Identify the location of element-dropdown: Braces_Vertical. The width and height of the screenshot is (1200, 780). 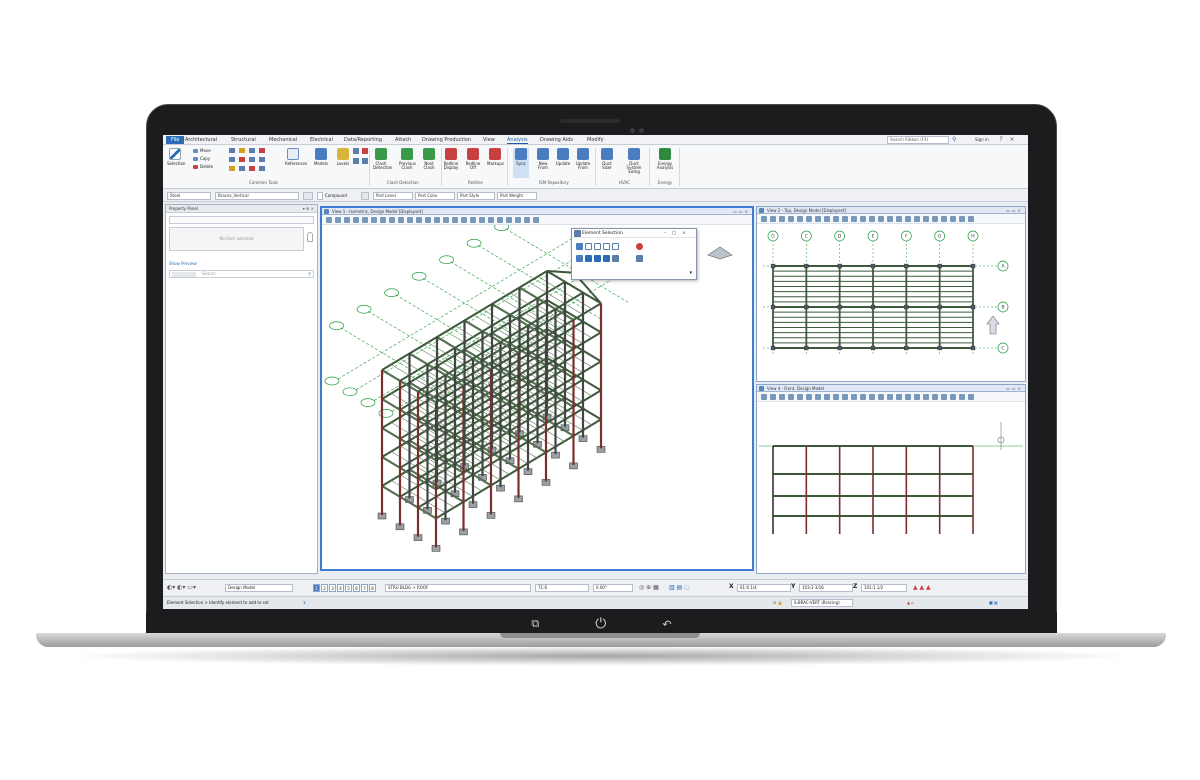
(257, 196).